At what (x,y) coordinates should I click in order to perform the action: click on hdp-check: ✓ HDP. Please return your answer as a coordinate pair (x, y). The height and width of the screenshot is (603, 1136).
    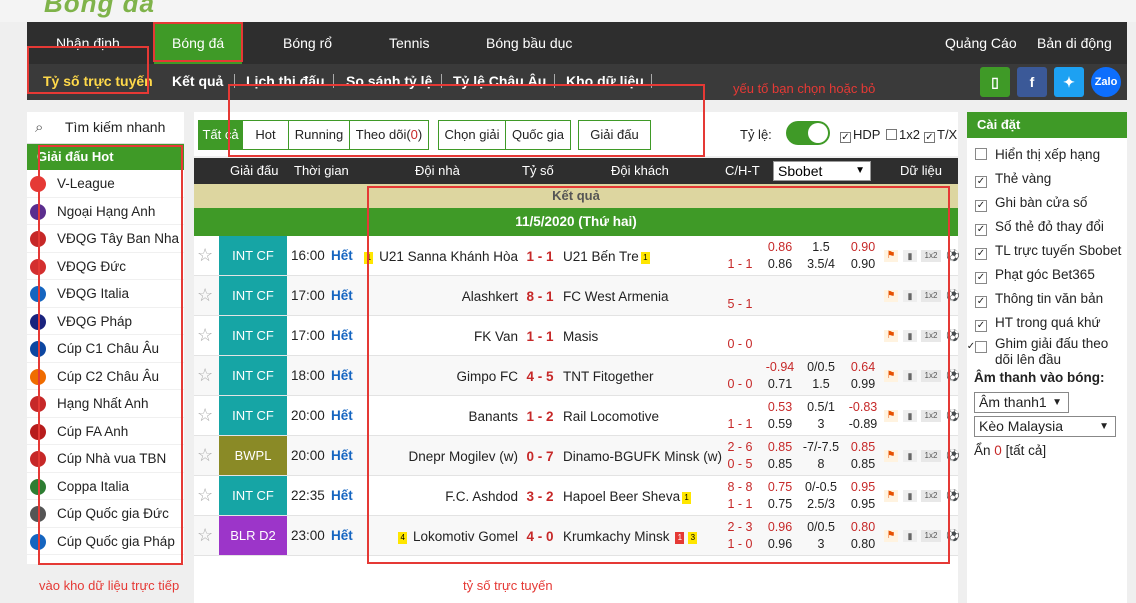
    Looking at the image, I should click on (860, 135).